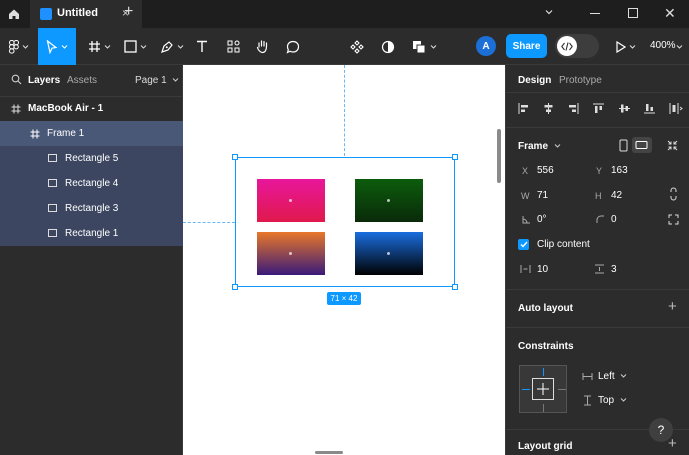 The width and height of the screenshot is (689, 455). Describe the element at coordinates (642, 145) in the screenshot. I see `landscape-orientation-button` at that location.